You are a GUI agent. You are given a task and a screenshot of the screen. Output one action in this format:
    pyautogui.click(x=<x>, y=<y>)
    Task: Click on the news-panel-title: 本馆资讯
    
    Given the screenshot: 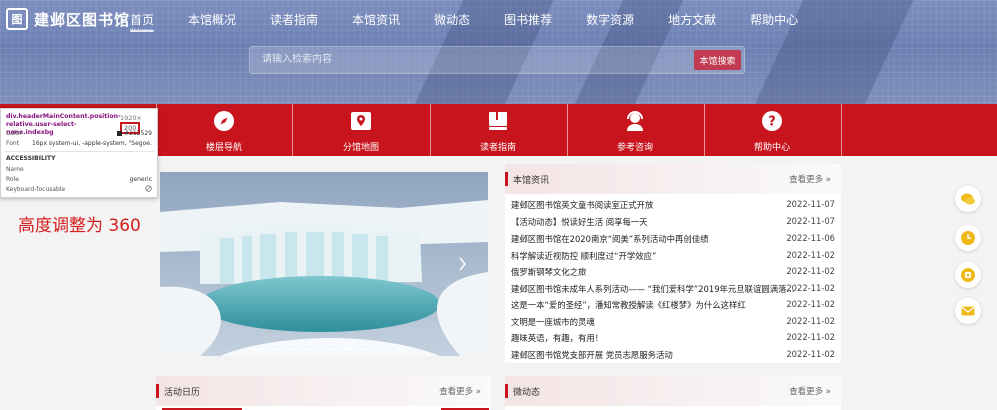 What is the action you would take?
    pyautogui.click(x=531, y=181)
    